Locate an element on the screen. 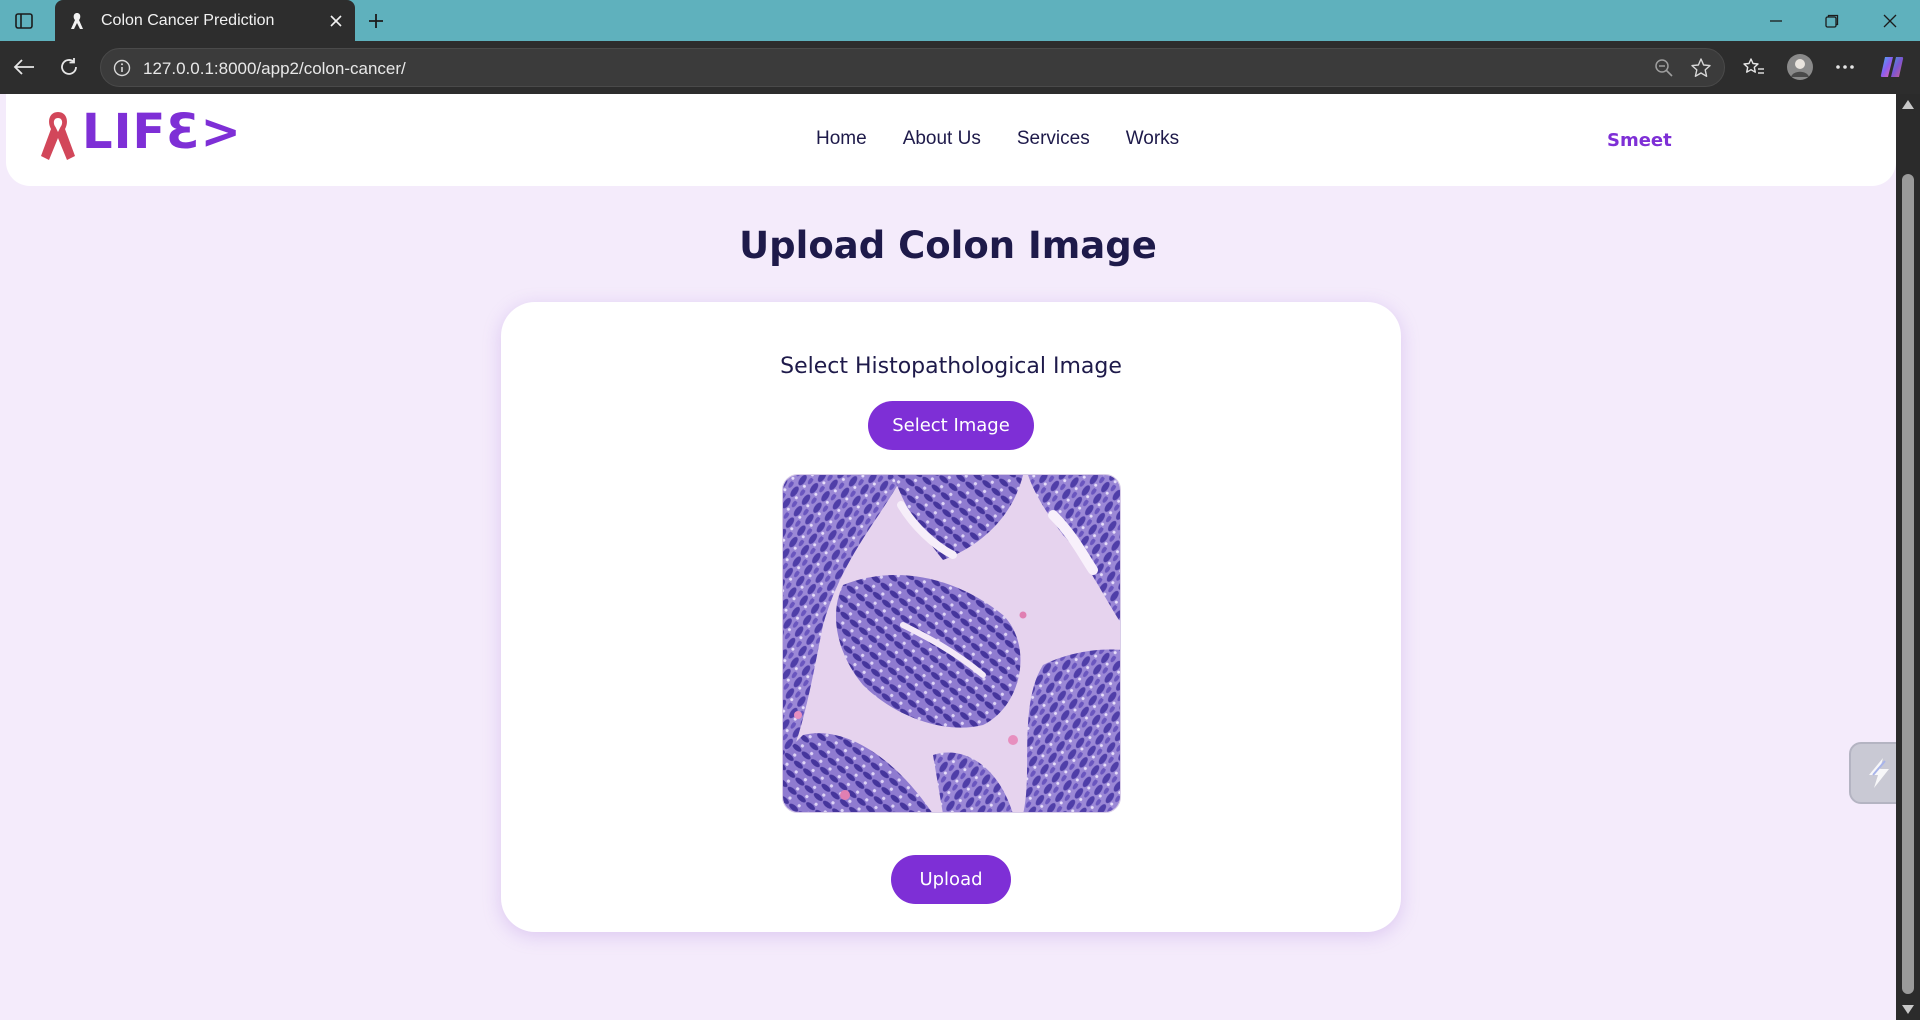 The width and height of the screenshot is (1920, 1020). awareness-ribbon-icon is located at coordinates (58, 136).